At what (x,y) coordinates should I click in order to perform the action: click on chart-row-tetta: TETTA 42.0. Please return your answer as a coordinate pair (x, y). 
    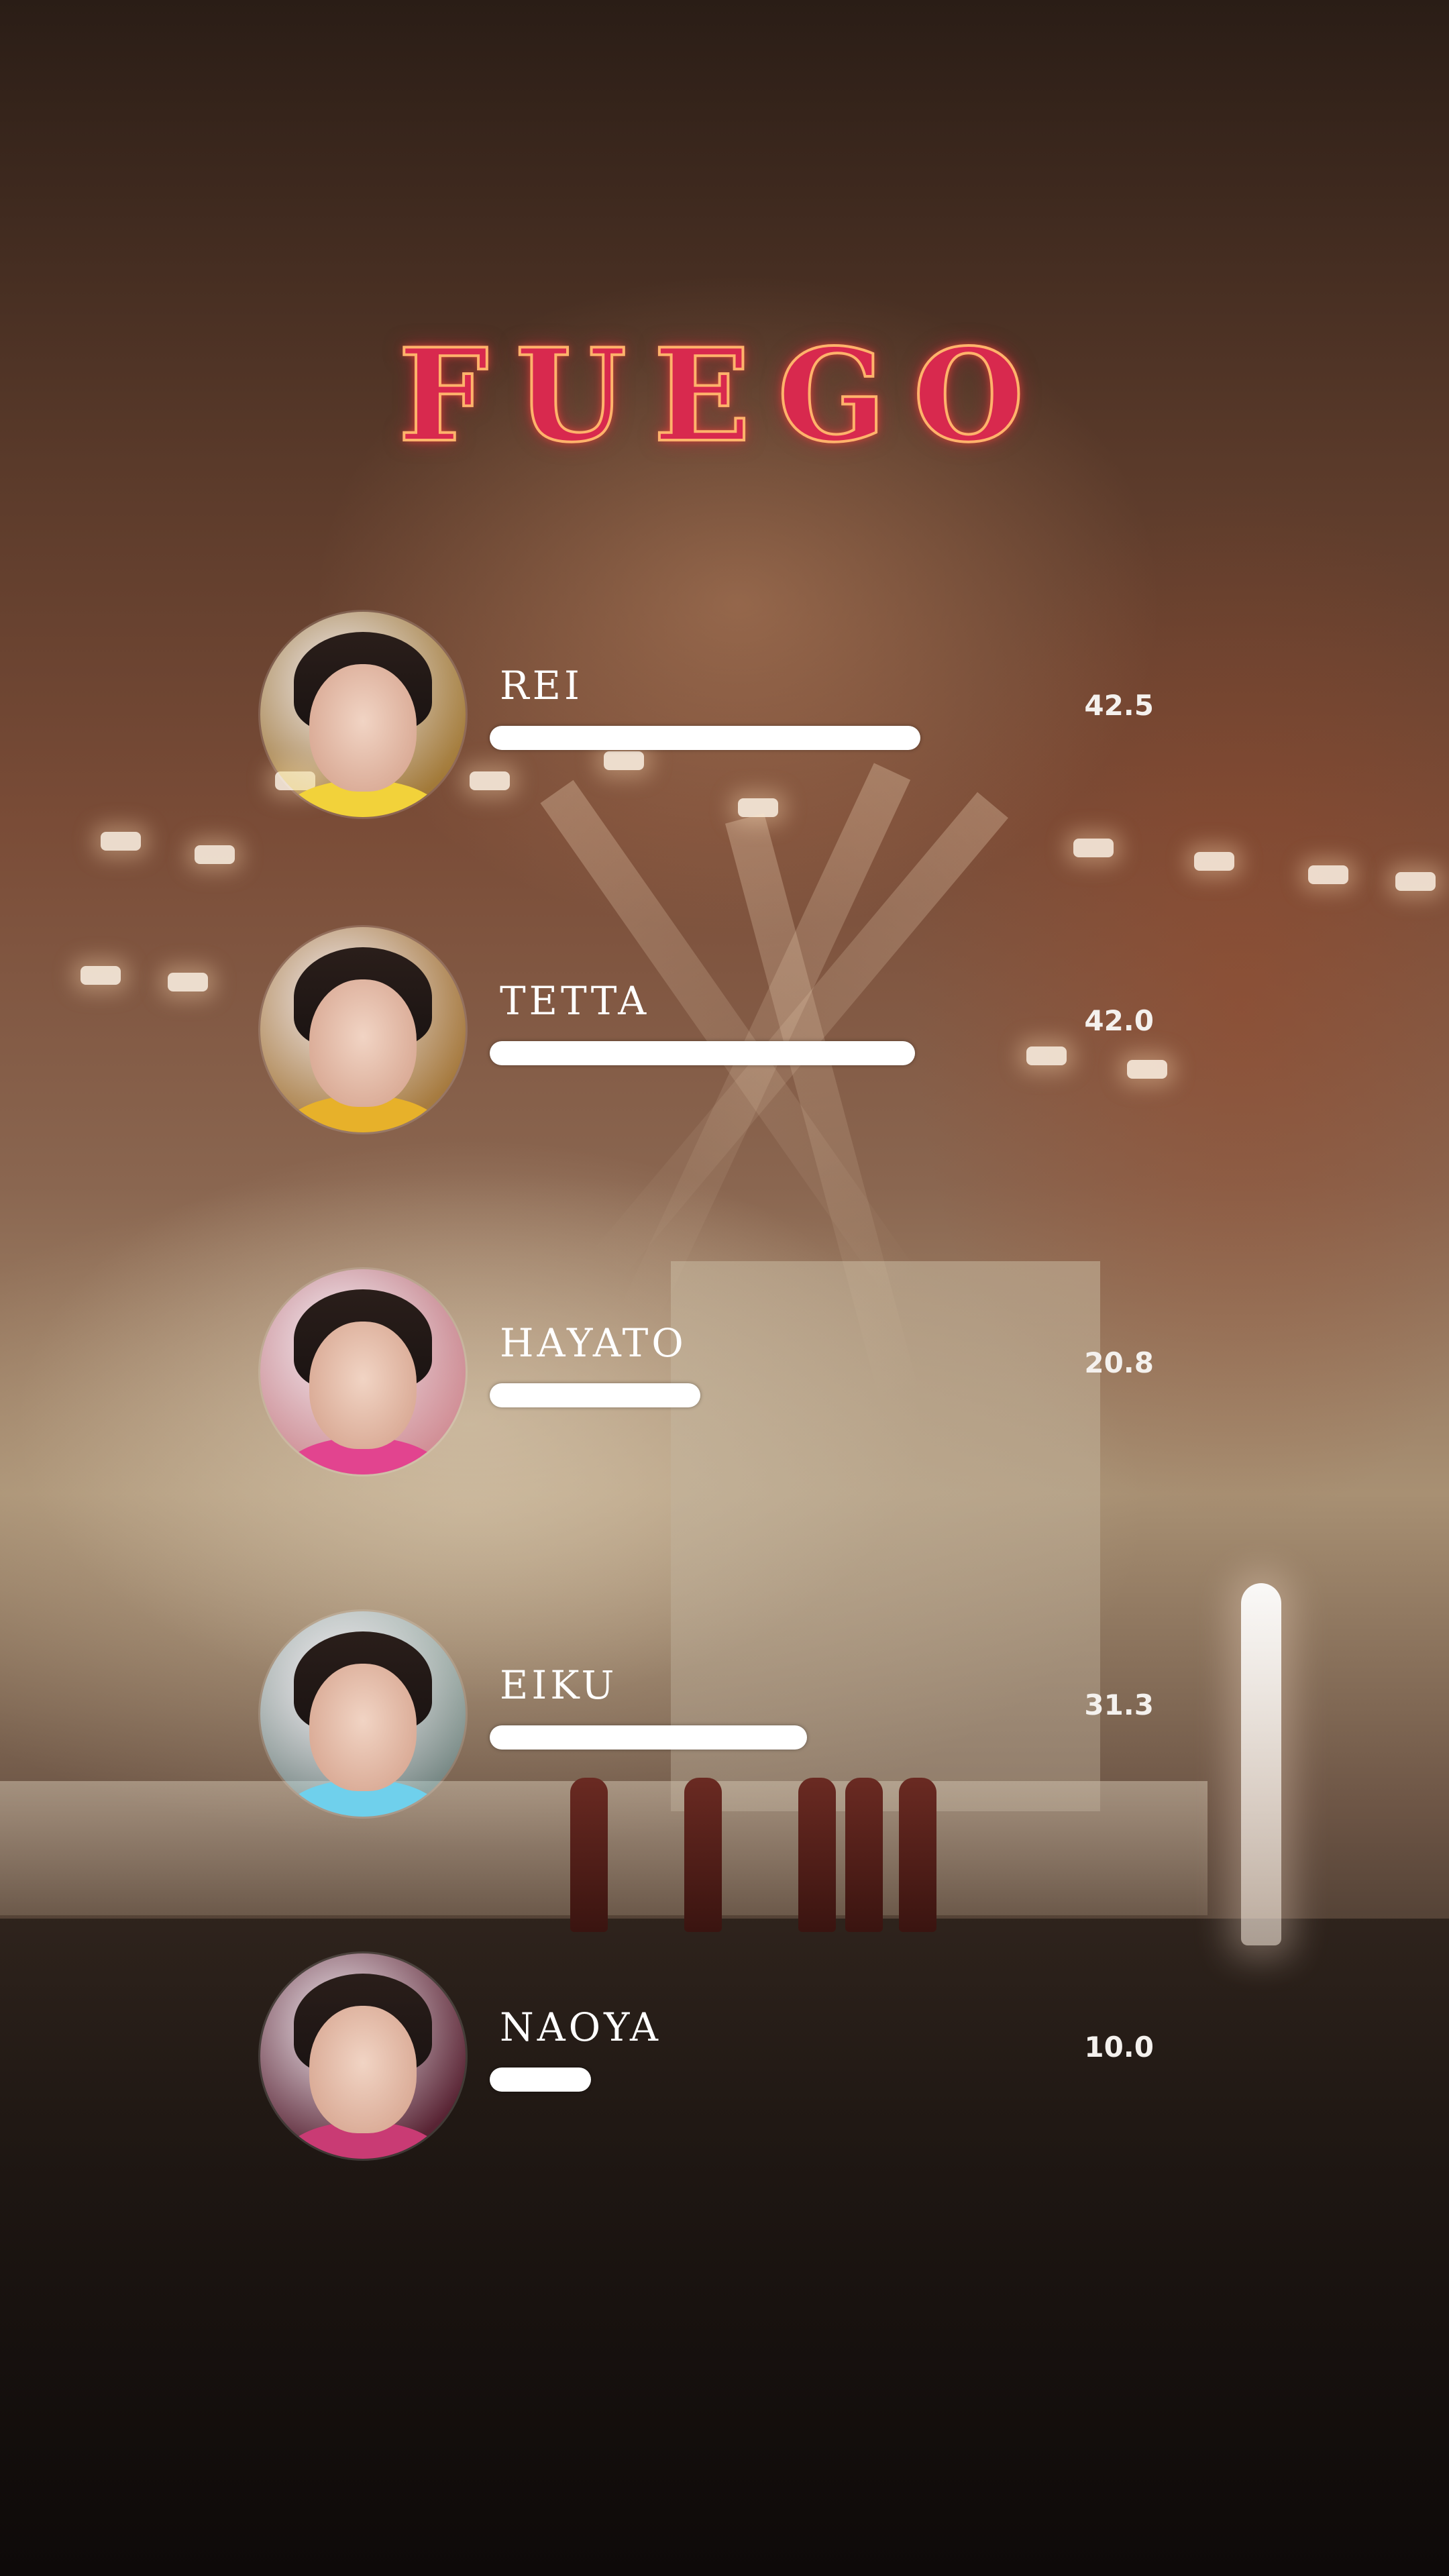
    Looking at the image, I should click on (724, 1031).